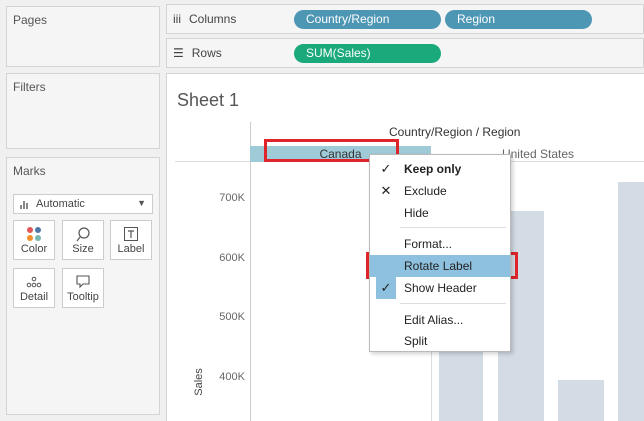 Image resolution: width=644 pixels, height=421 pixels. I want to click on bar-chart-icon, so click(25, 204).